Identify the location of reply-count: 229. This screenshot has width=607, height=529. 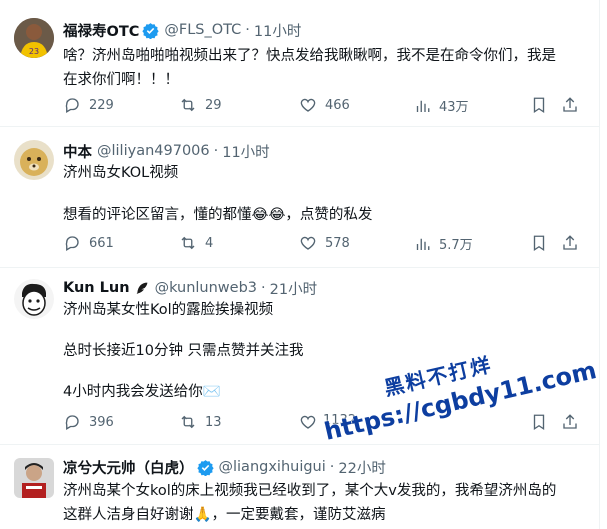
(101, 105).